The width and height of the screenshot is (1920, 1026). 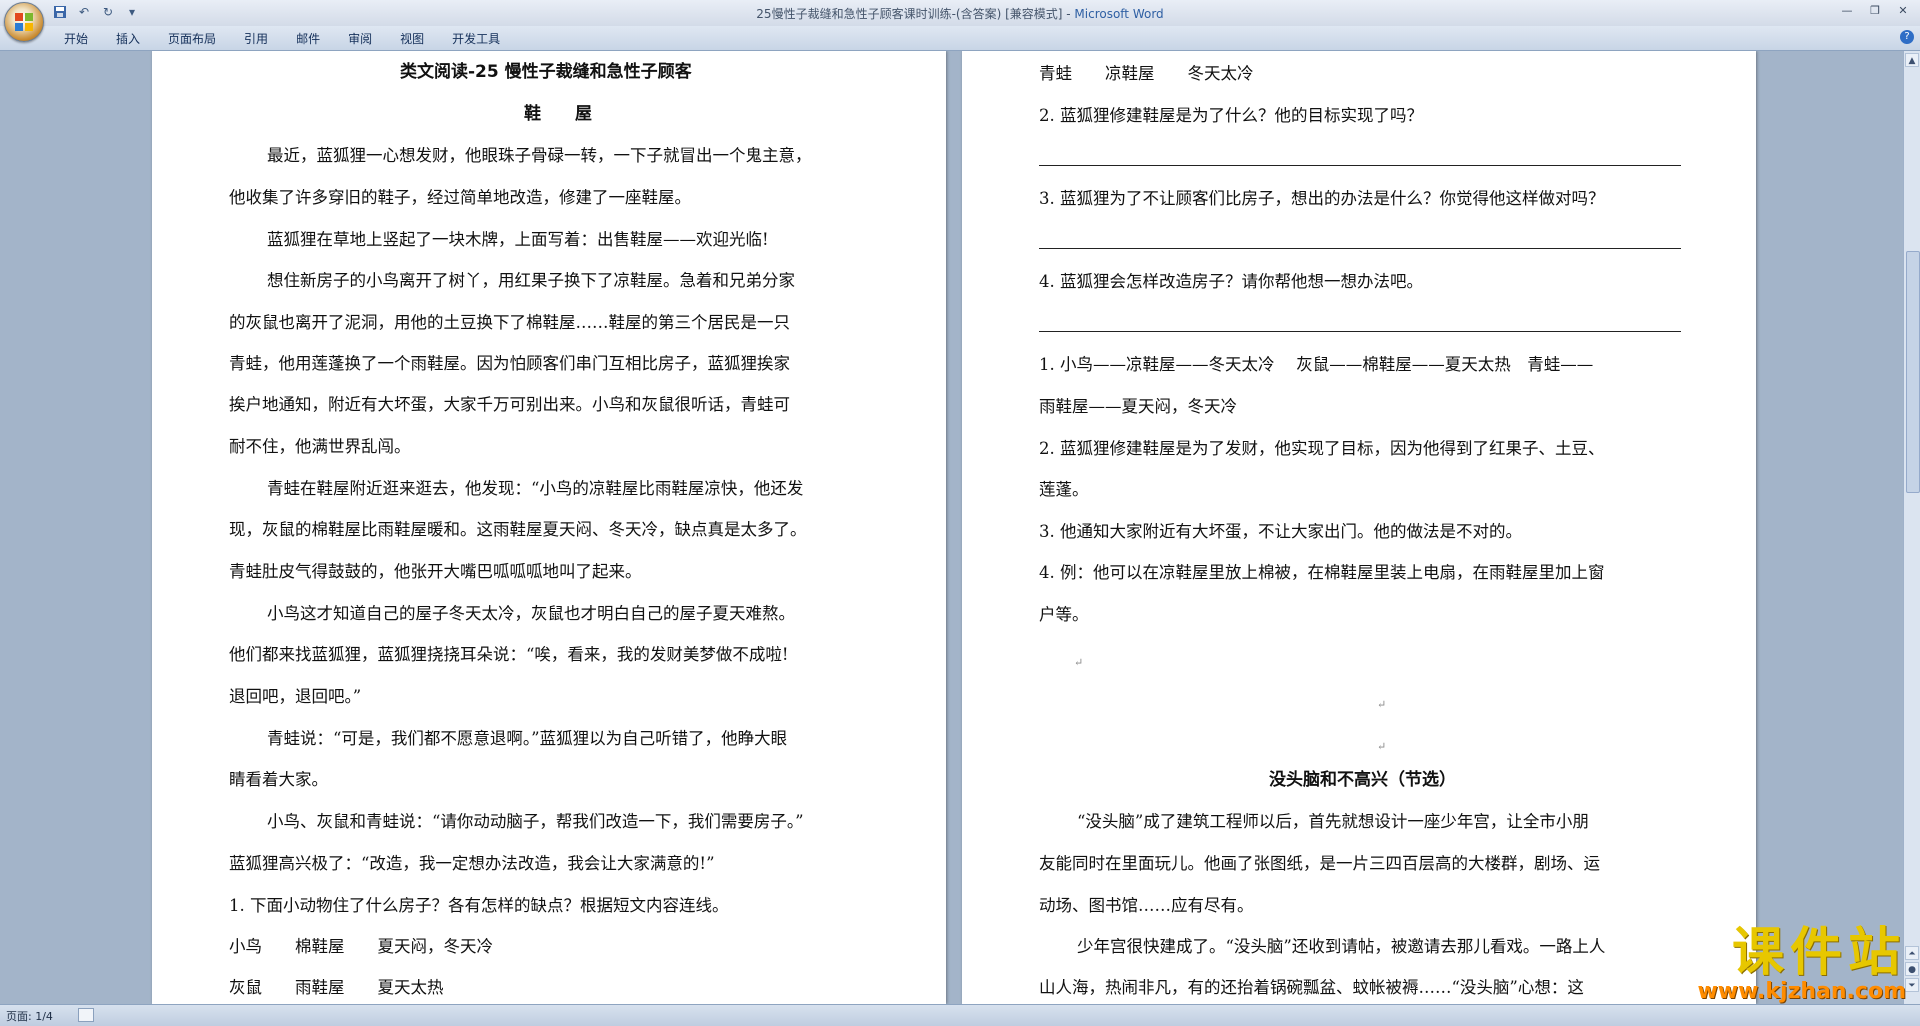 What do you see at coordinates (1913, 372) in the screenshot?
I see `scroll-thumb` at bounding box center [1913, 372].